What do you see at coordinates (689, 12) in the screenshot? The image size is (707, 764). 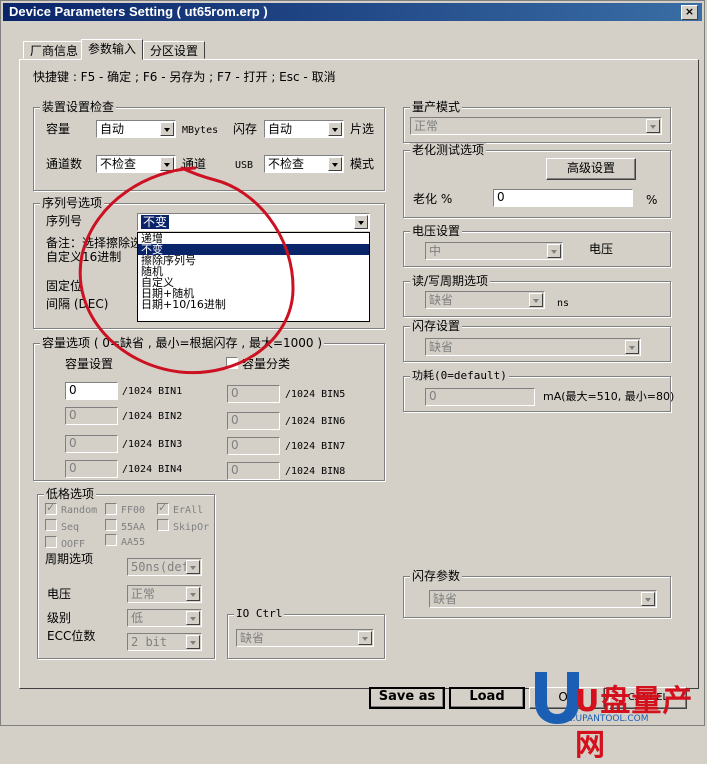 I see `close-button: ×` at bounding box center [689, 12].